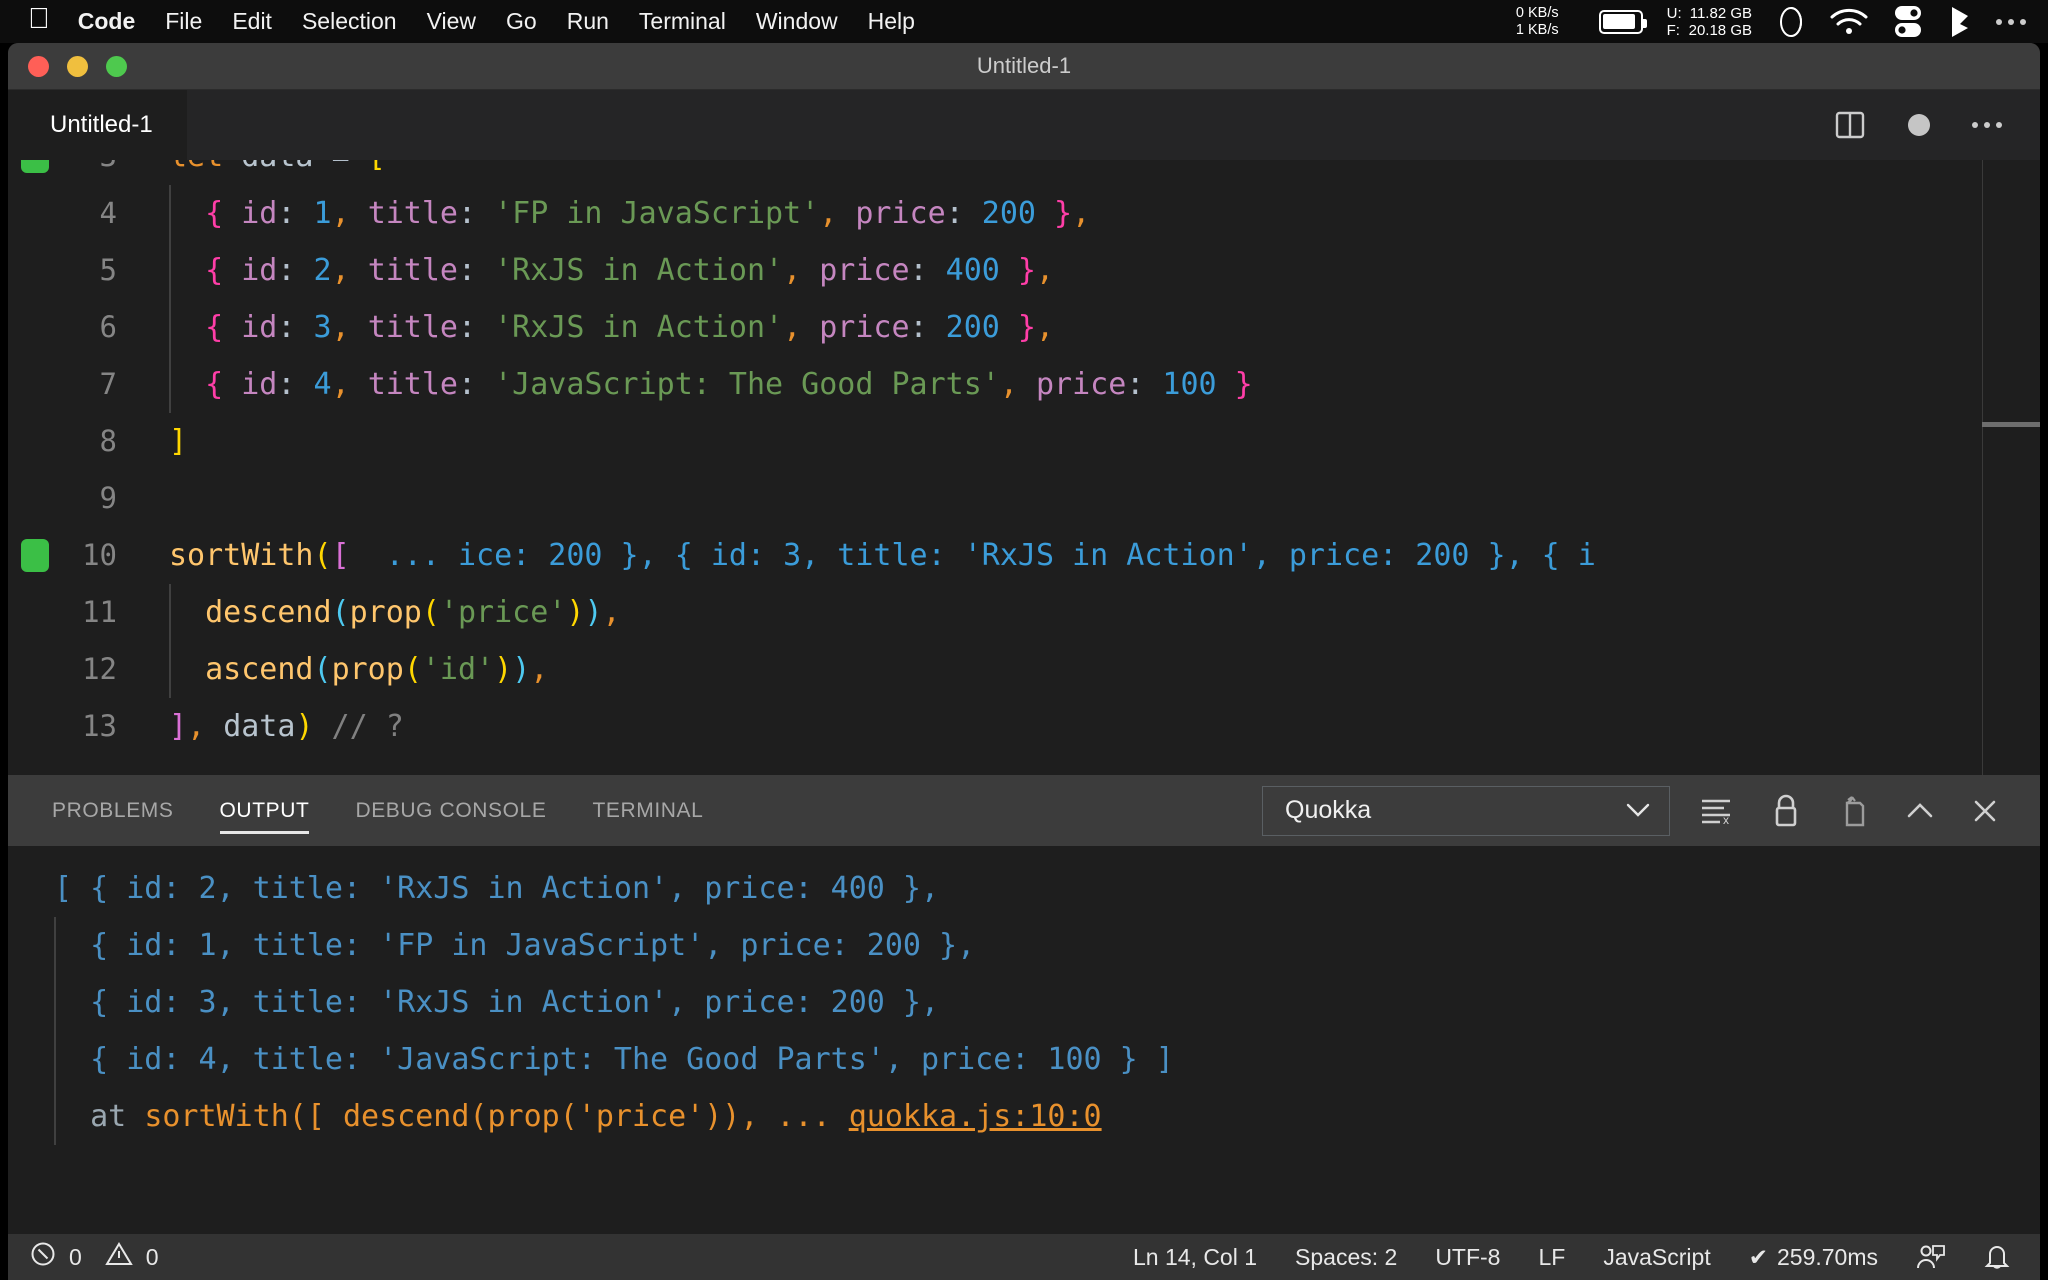  Describe the element at coordinates (1551, 1257) in the screenshot. I see `status-eol: LF` at that location.